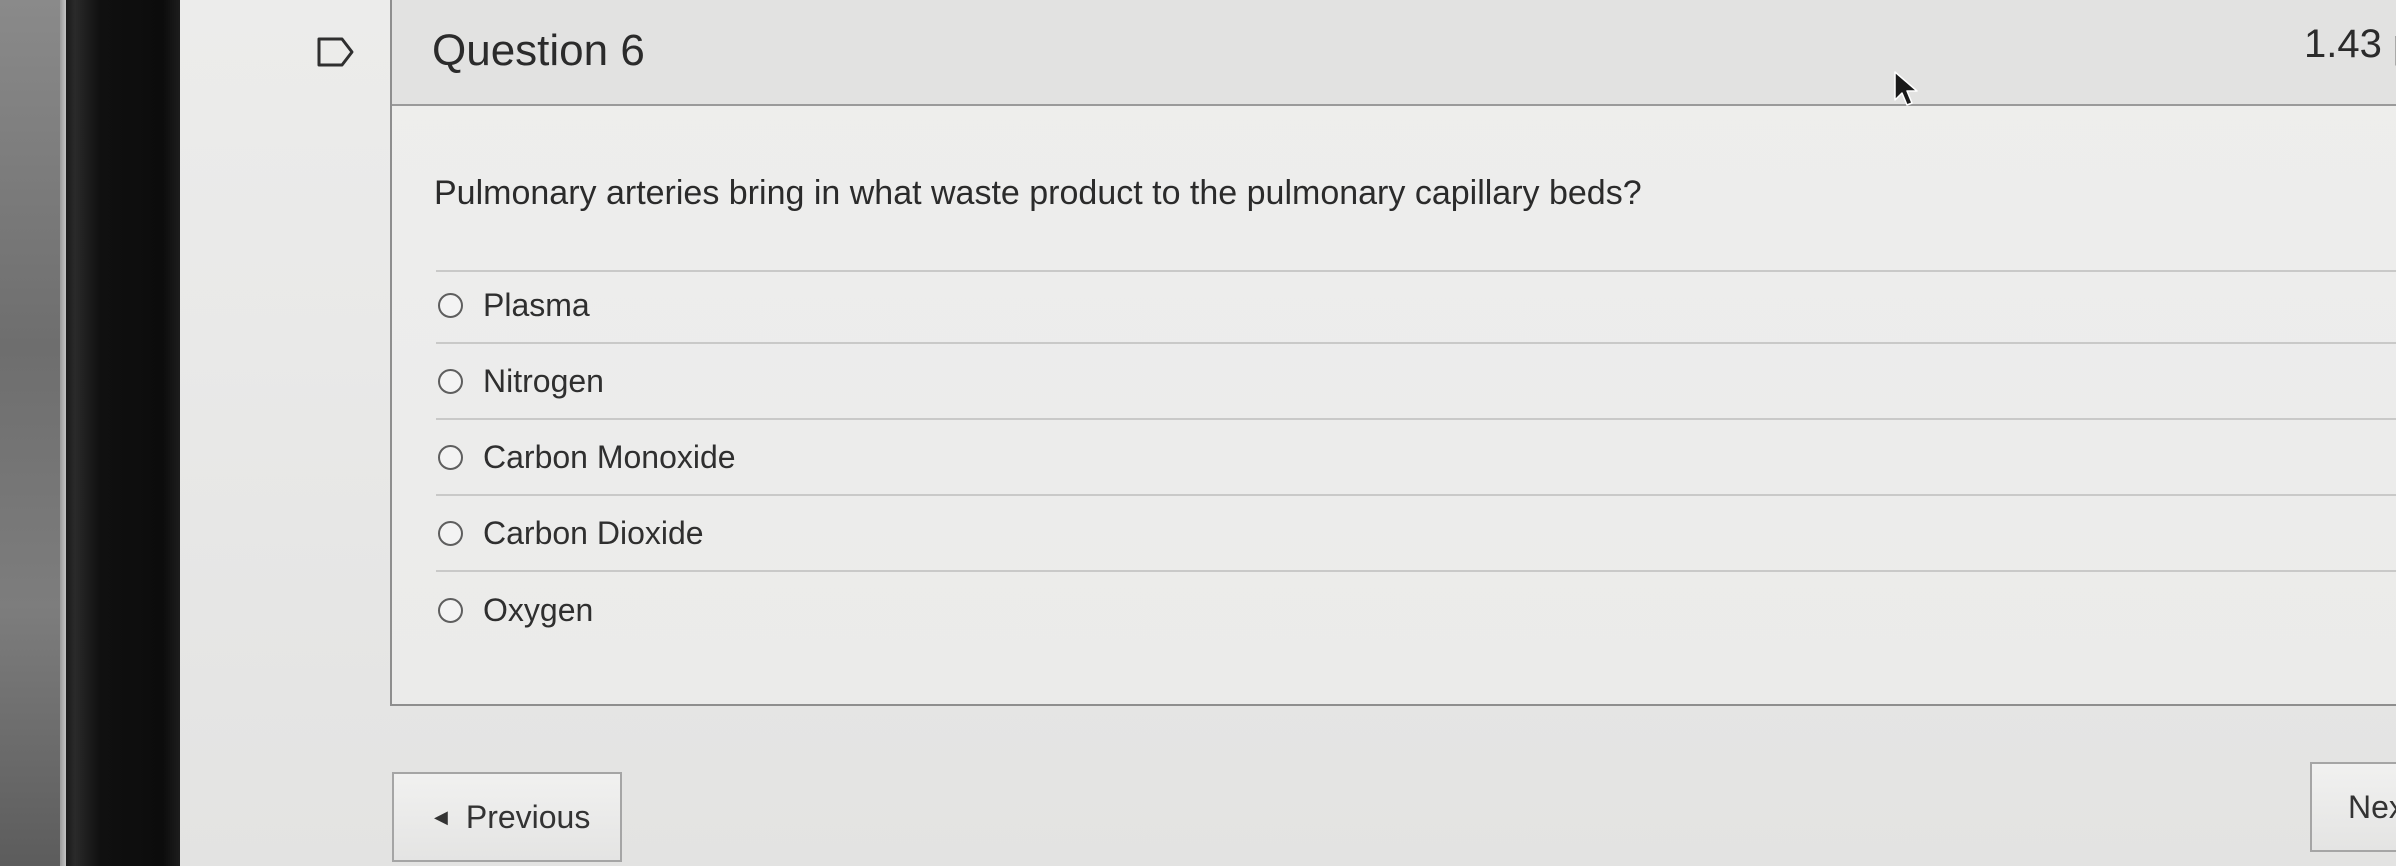  What do you see at coordinates (441, 816) in the screenshot?
I see `caret-left-icon: ◀` at bounding box center [441, 816].